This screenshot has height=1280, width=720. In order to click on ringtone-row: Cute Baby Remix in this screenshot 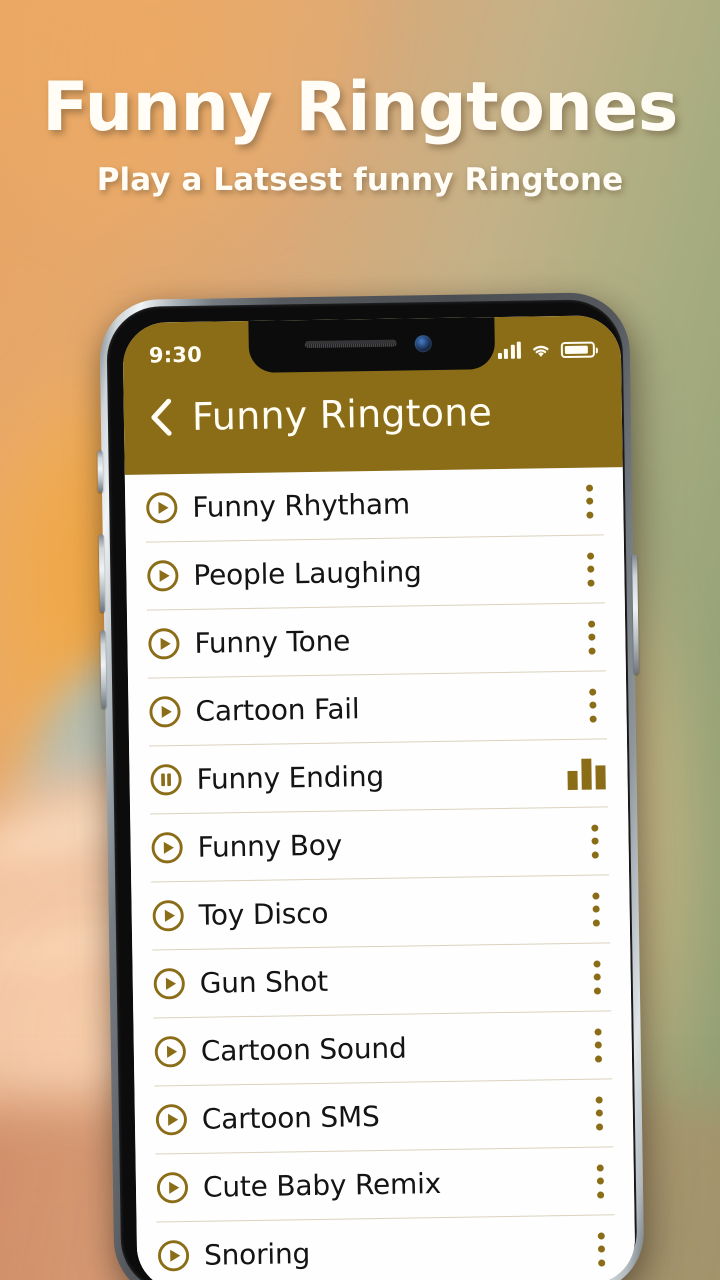, I will do `click(385, 1185)`.